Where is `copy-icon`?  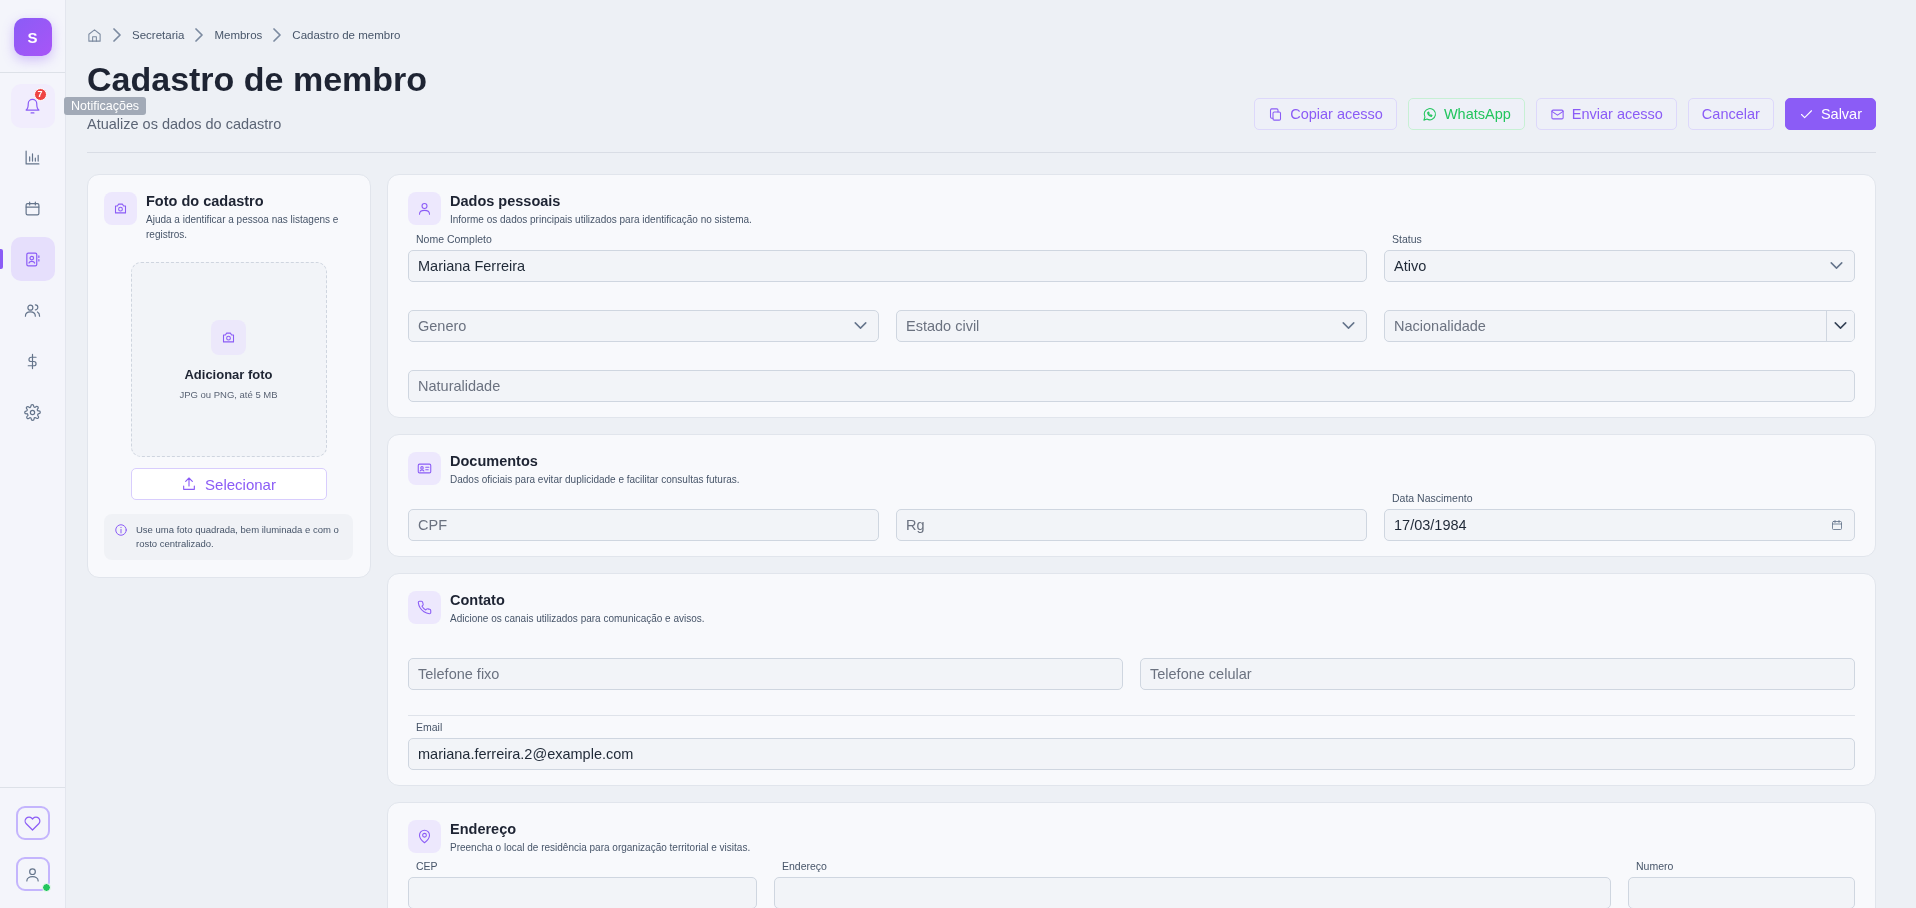
copy-icon is located at coordinates (1276, 114).